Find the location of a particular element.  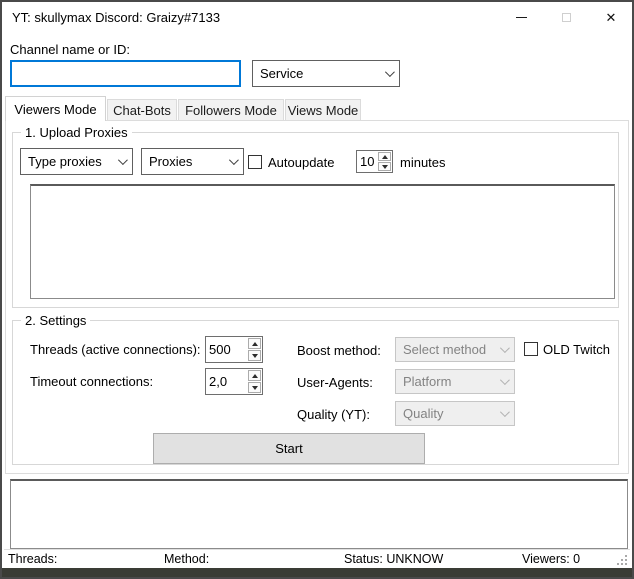

minimize-button is located at coordinates (521, 17).